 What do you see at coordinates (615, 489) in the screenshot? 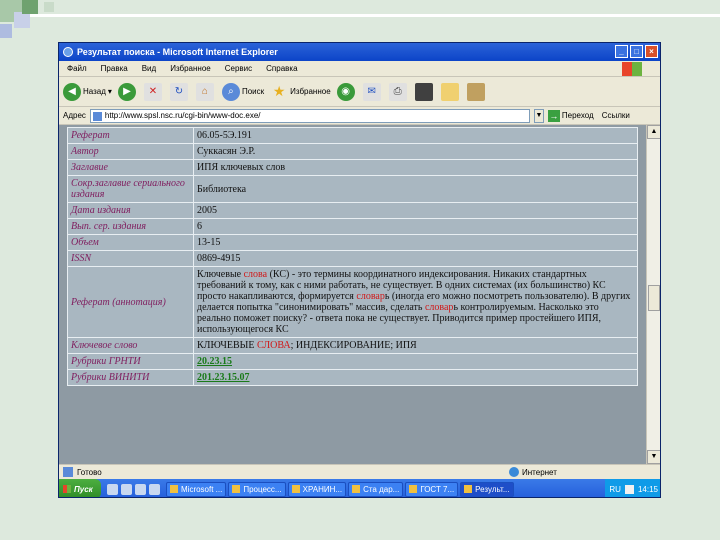
I see `language-indicator: RU` at bounding box center [615, 489].